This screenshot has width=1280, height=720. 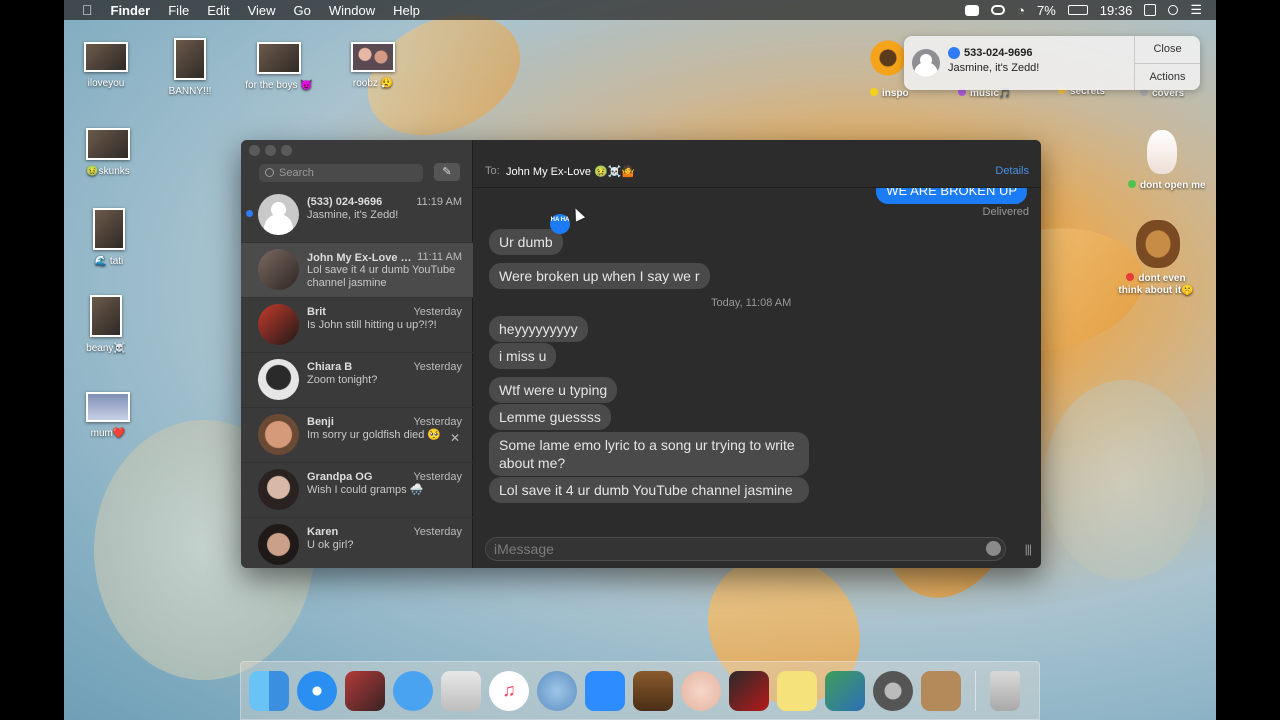 What do you see at coordinates (1090, 10) in the screenshot?
I see `status-area: ◔ 7% 19:36 ☰` at bounding box center [1090, 10].